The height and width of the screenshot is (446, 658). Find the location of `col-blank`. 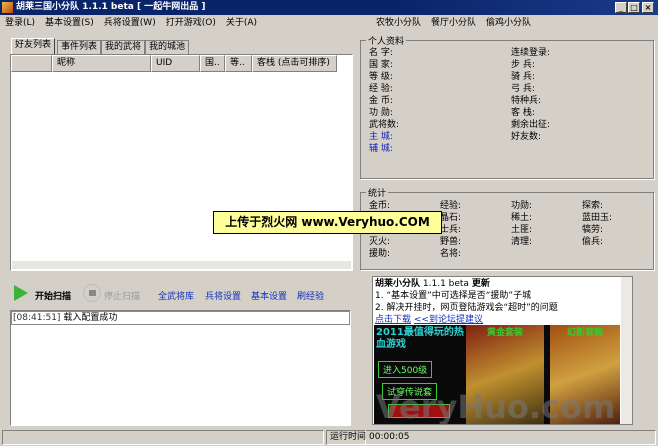

col-blank is located at coordinates (31, 63).